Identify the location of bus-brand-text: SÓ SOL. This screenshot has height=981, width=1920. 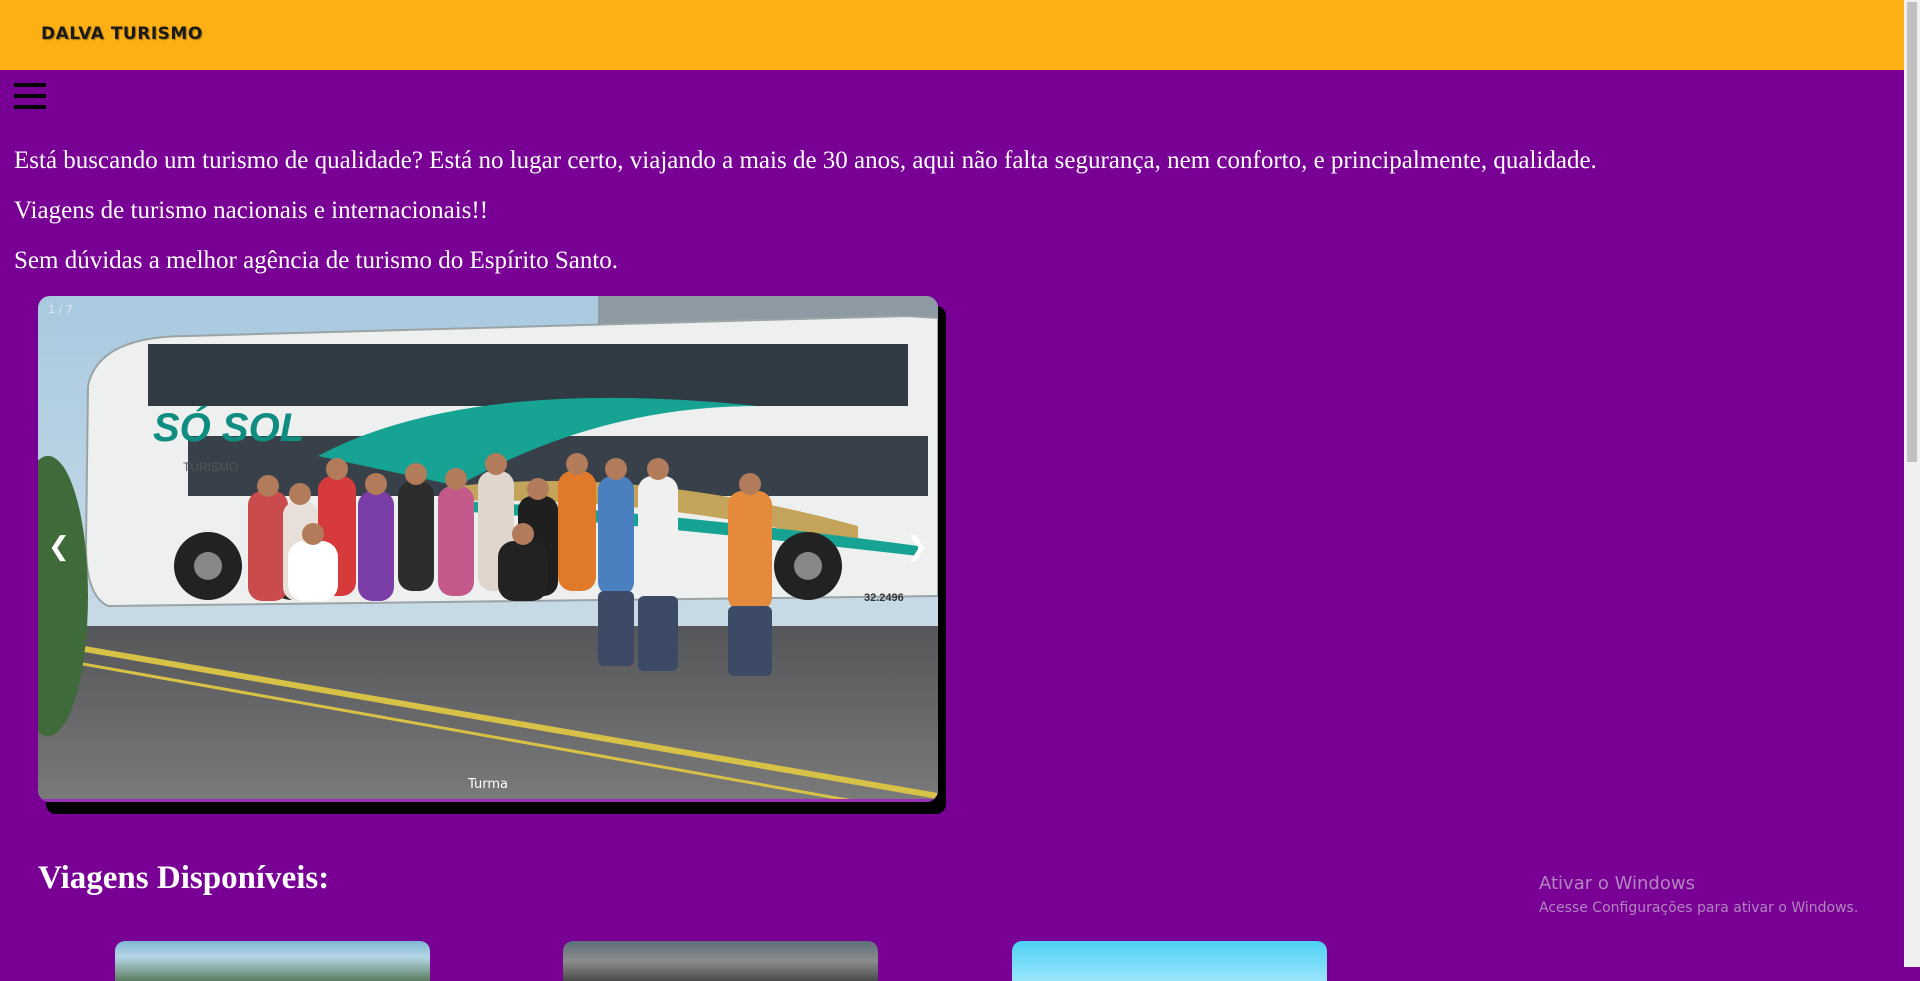
(228, 427).